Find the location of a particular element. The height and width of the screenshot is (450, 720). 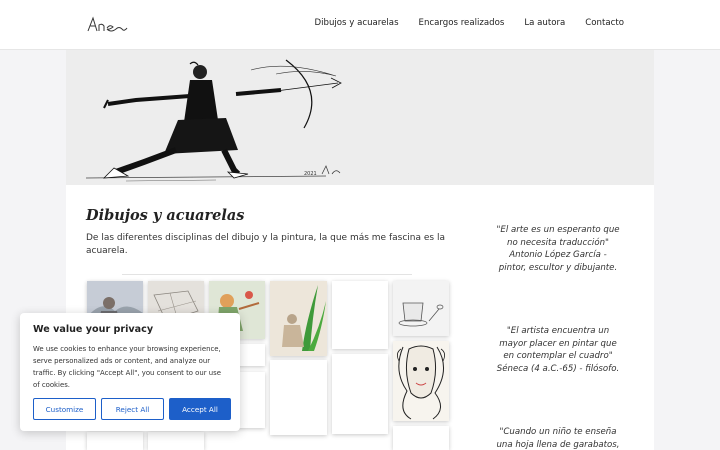

site-logo is located at coordinates (108, 25).